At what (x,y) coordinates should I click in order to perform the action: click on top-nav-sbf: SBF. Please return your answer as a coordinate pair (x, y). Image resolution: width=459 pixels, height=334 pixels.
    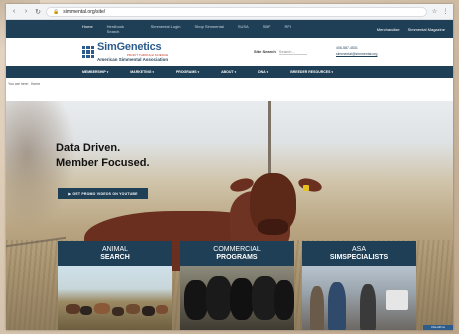
    Looking at the image, I should click on (267, 29).